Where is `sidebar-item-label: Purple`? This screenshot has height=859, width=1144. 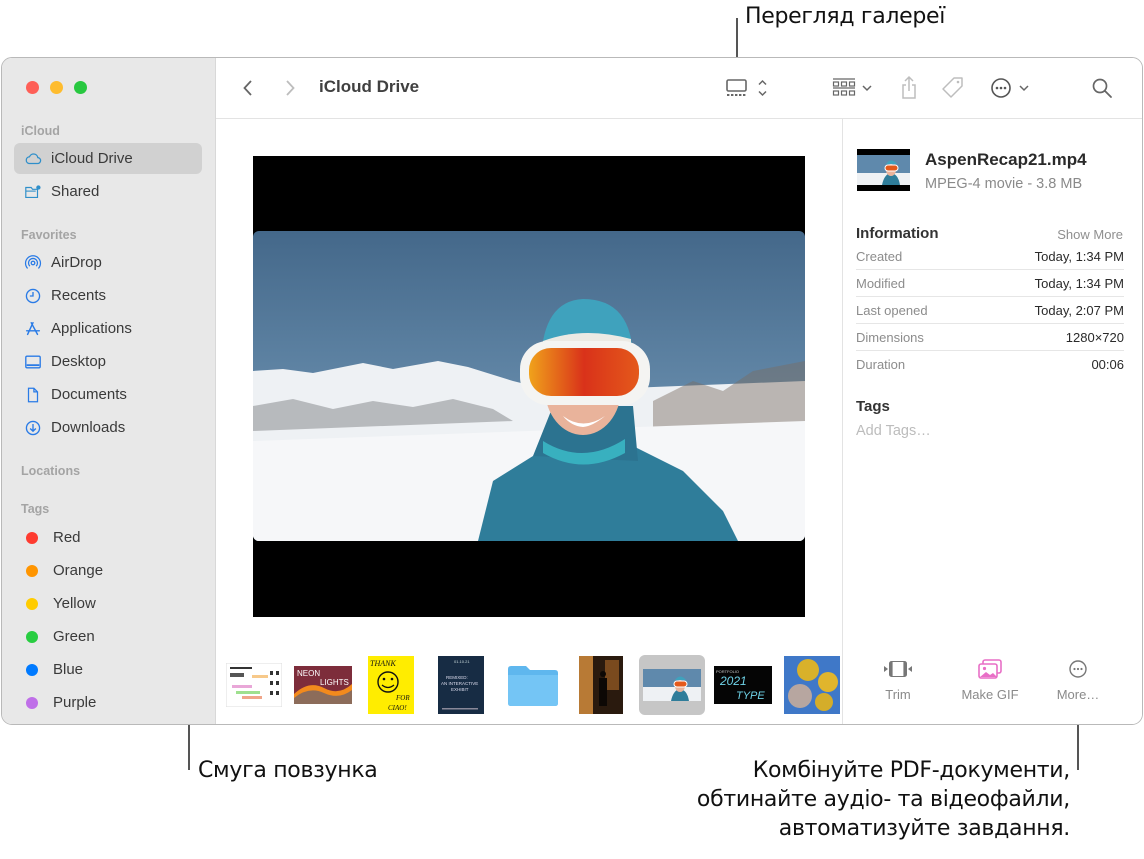
sidebar-item-label: Purple is located at coordinates (75, 702).